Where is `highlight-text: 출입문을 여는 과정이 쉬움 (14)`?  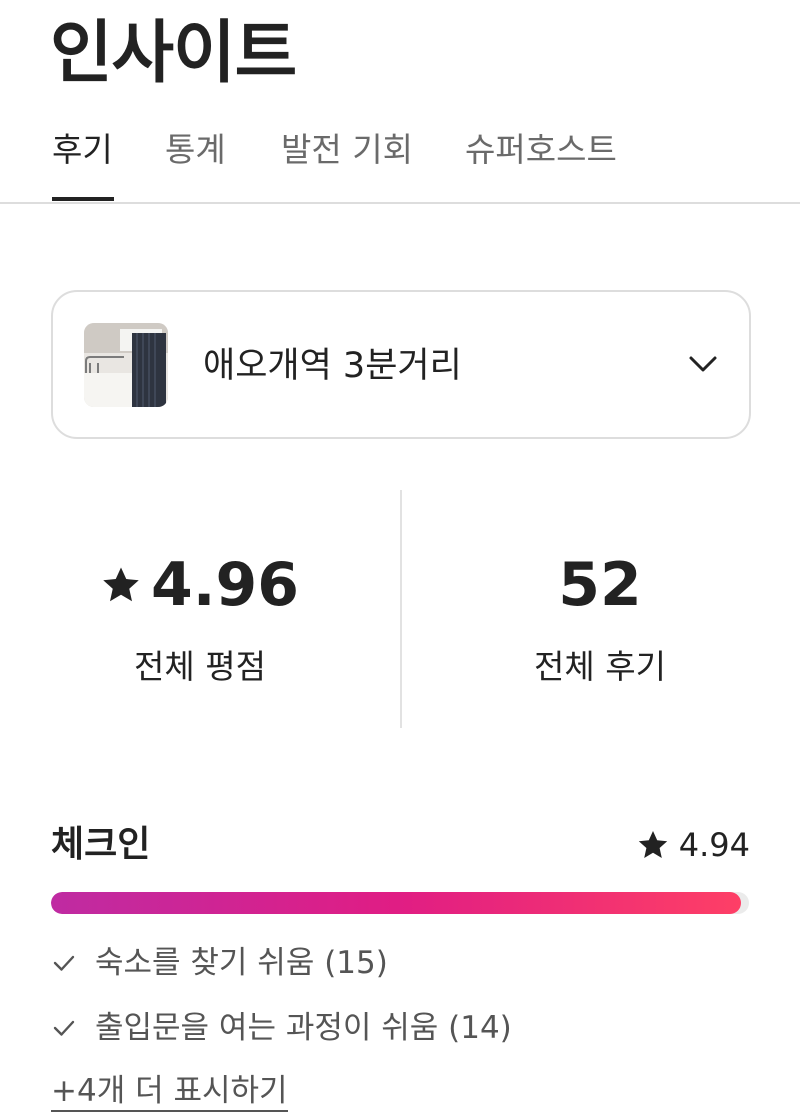
highlight-text: 출입문을 여는 과정이 쉬움 (14) is located at coordinates (303, 1028).